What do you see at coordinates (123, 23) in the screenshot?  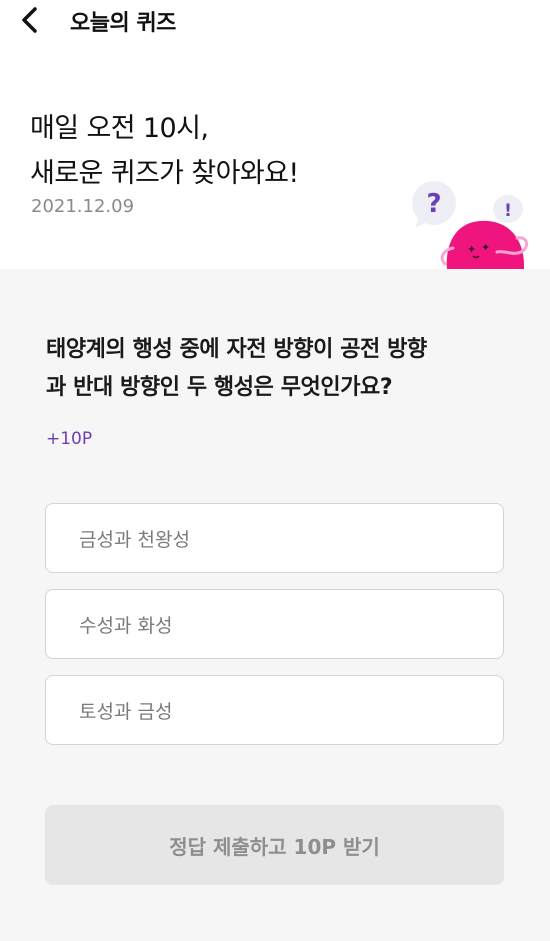 I see `page-title: 오늘의 퀴즈` at bounding box center [123, 23].